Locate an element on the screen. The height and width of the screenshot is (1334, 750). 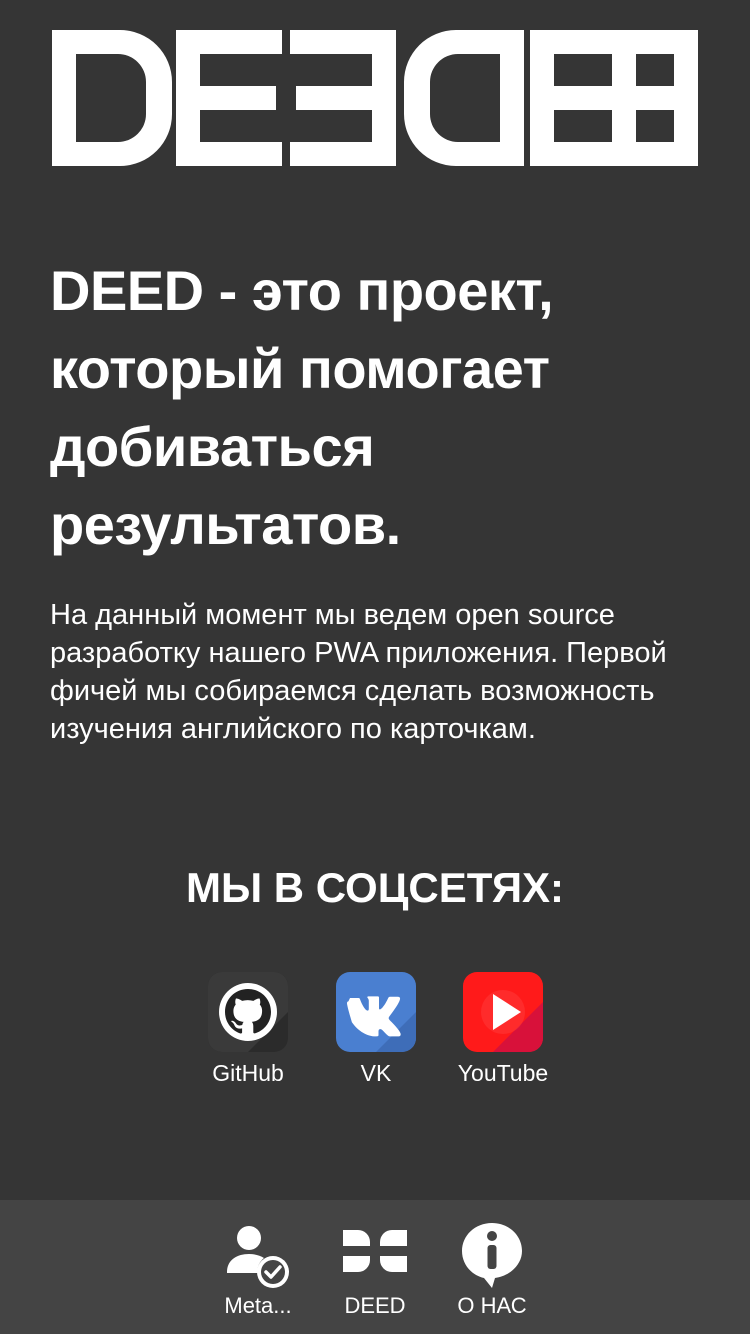
deed-logo-graphic is located at coordinates (375, 98).